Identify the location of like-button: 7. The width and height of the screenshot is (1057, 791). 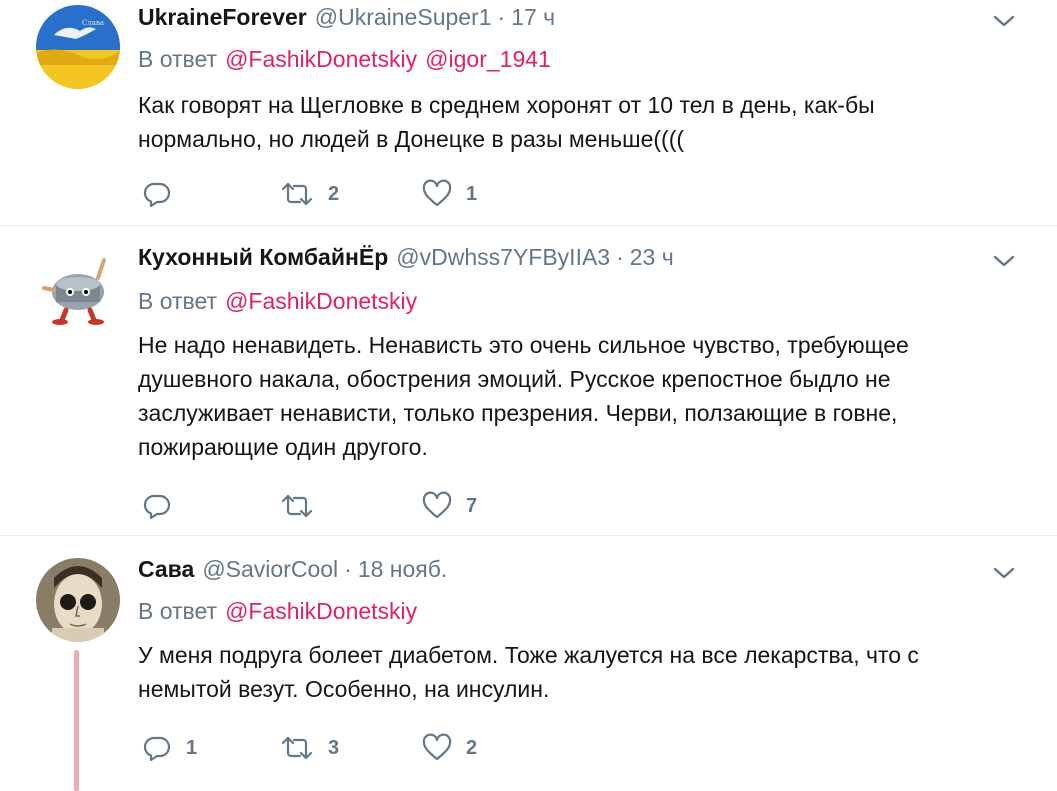
(449, 506).